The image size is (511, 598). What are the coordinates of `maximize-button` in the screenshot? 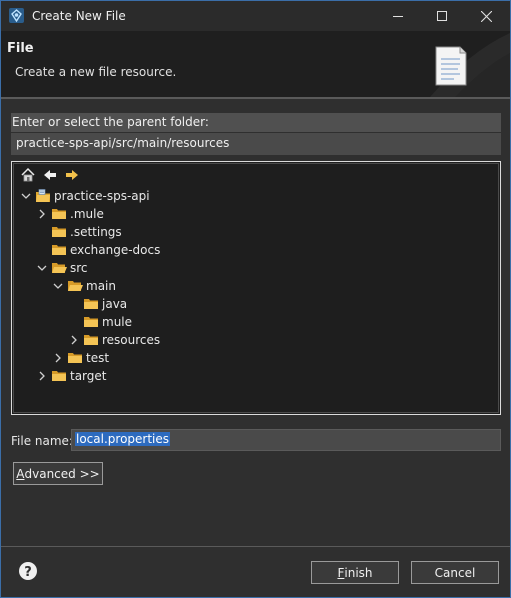 It's located at (442, 16).